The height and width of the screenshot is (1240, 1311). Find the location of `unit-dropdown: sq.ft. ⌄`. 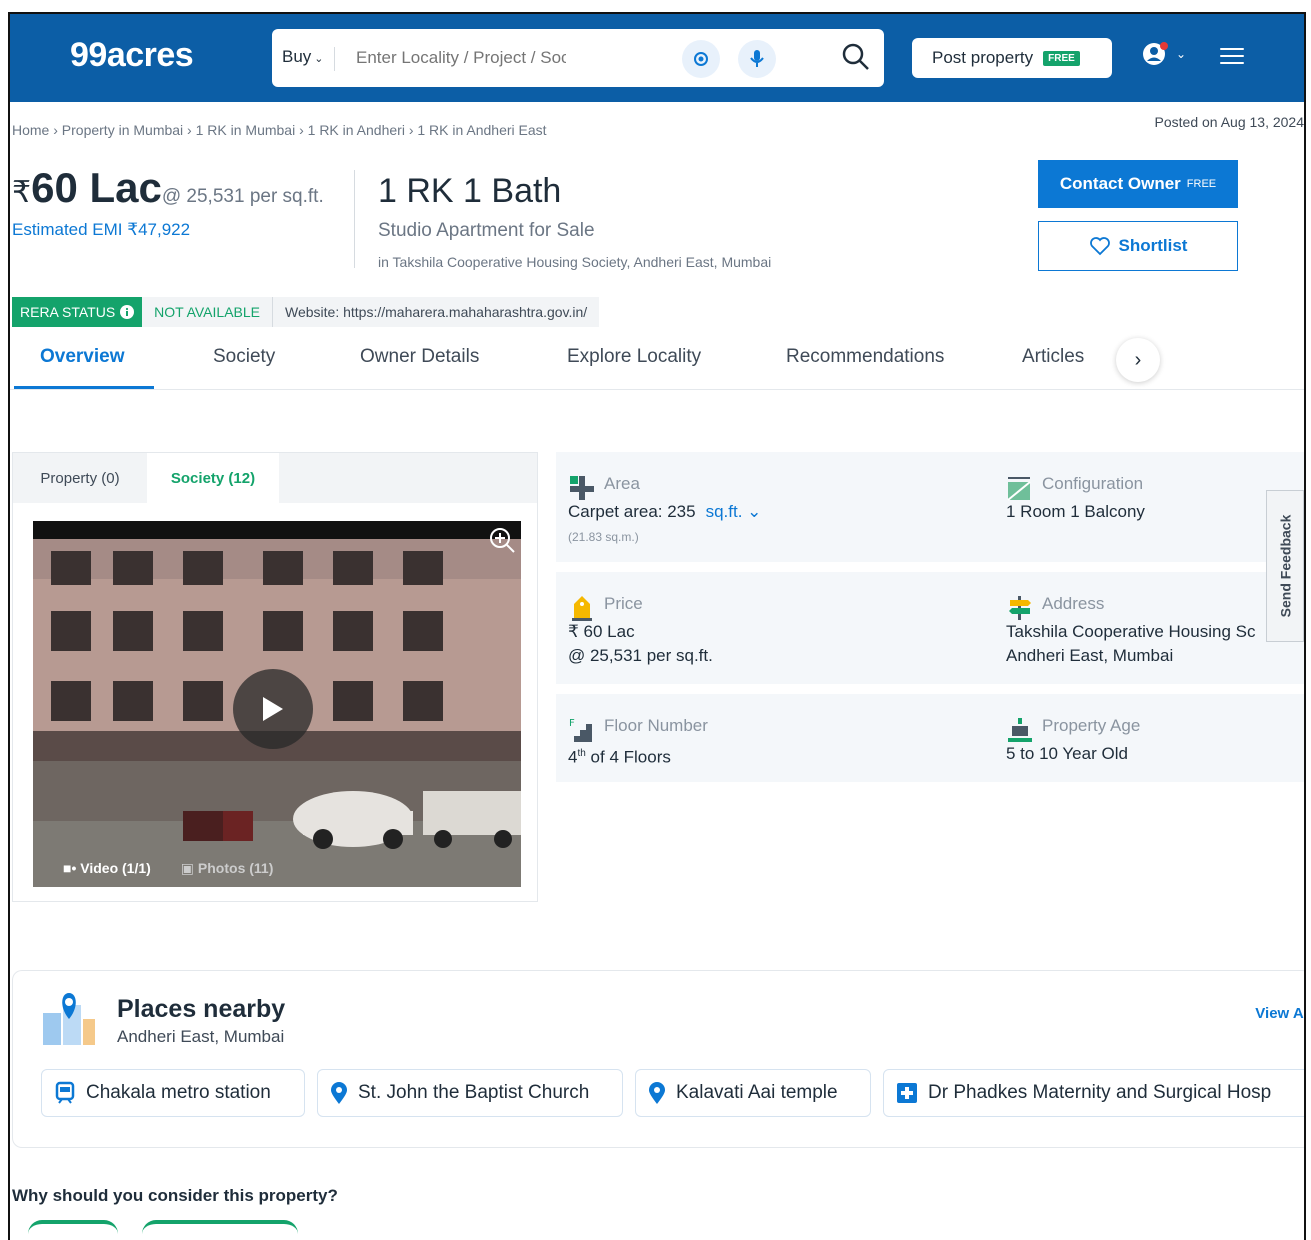

unit-dropdown: sq.ft. ⌄ is located at coordinates (734, 511).